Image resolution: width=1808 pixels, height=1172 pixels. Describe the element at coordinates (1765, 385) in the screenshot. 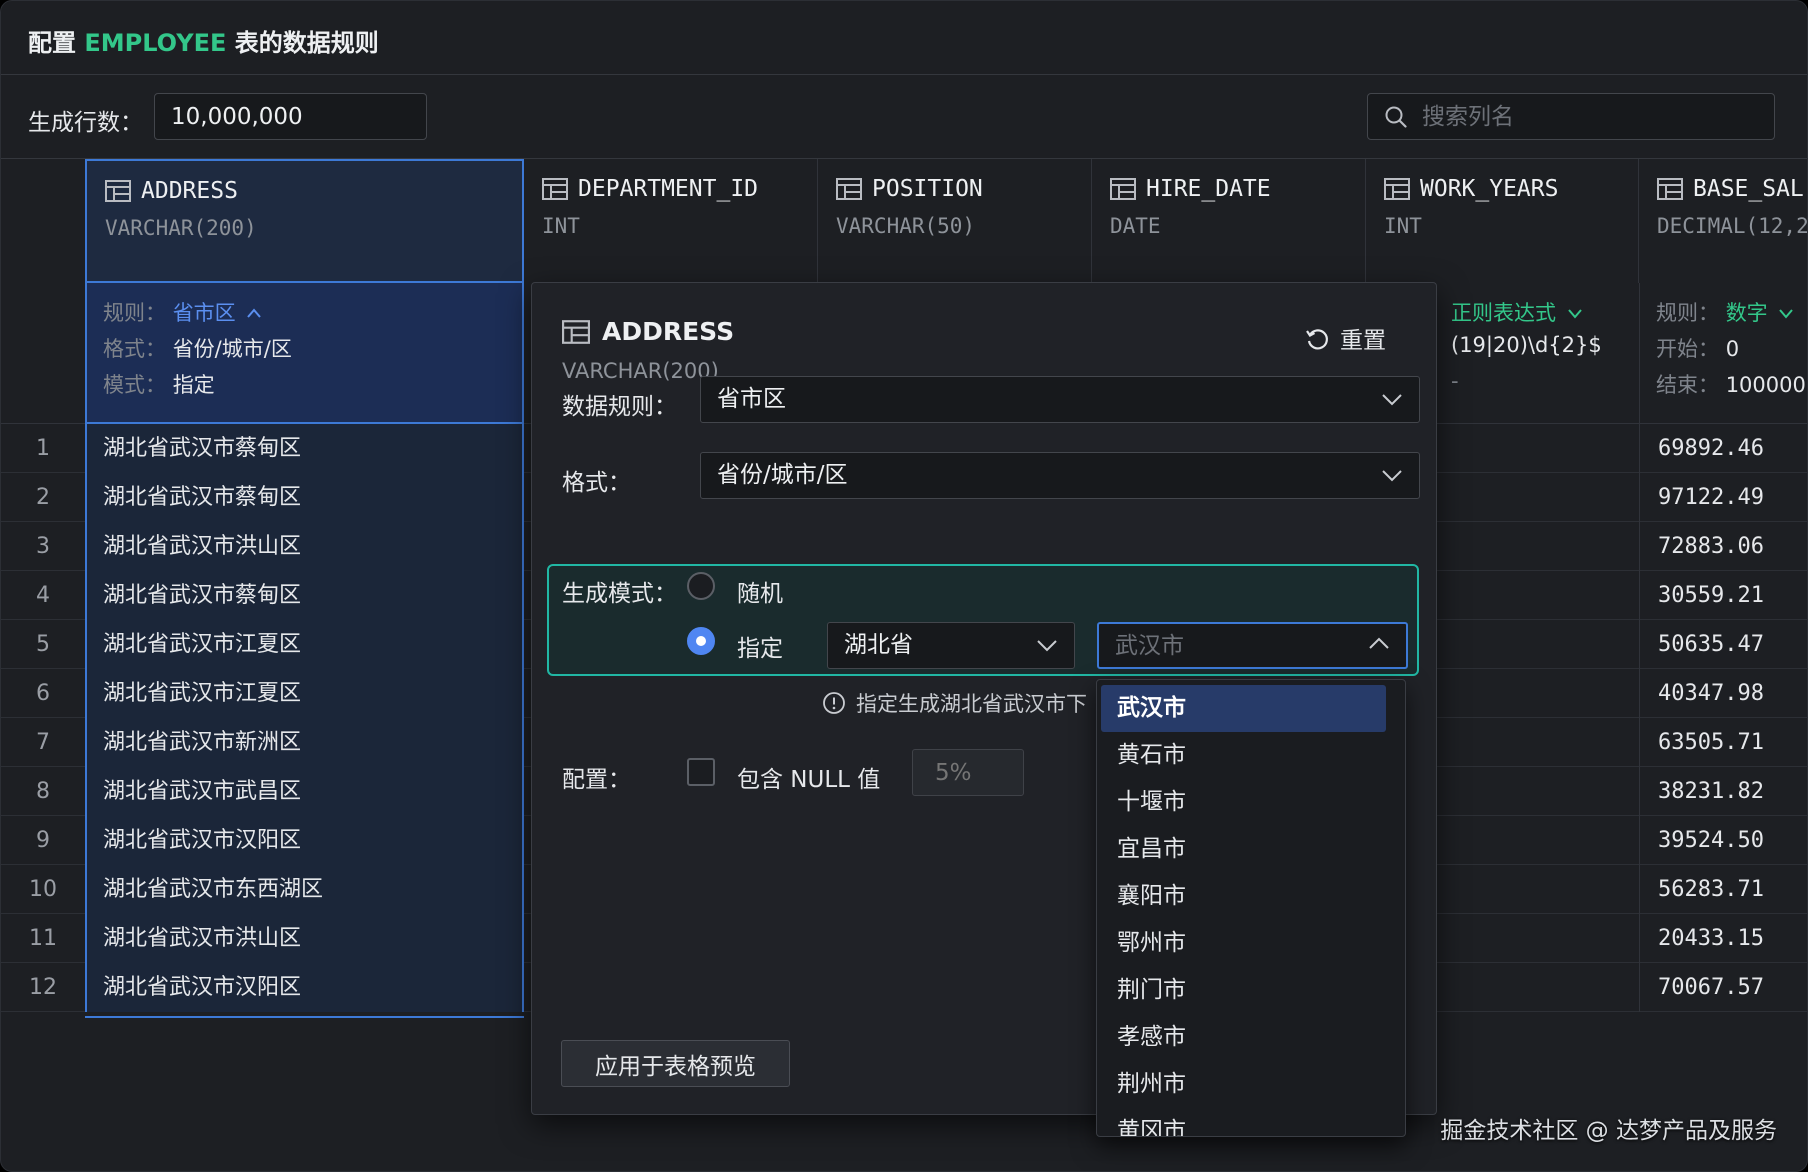

I see `end-value: 100000` at that location.